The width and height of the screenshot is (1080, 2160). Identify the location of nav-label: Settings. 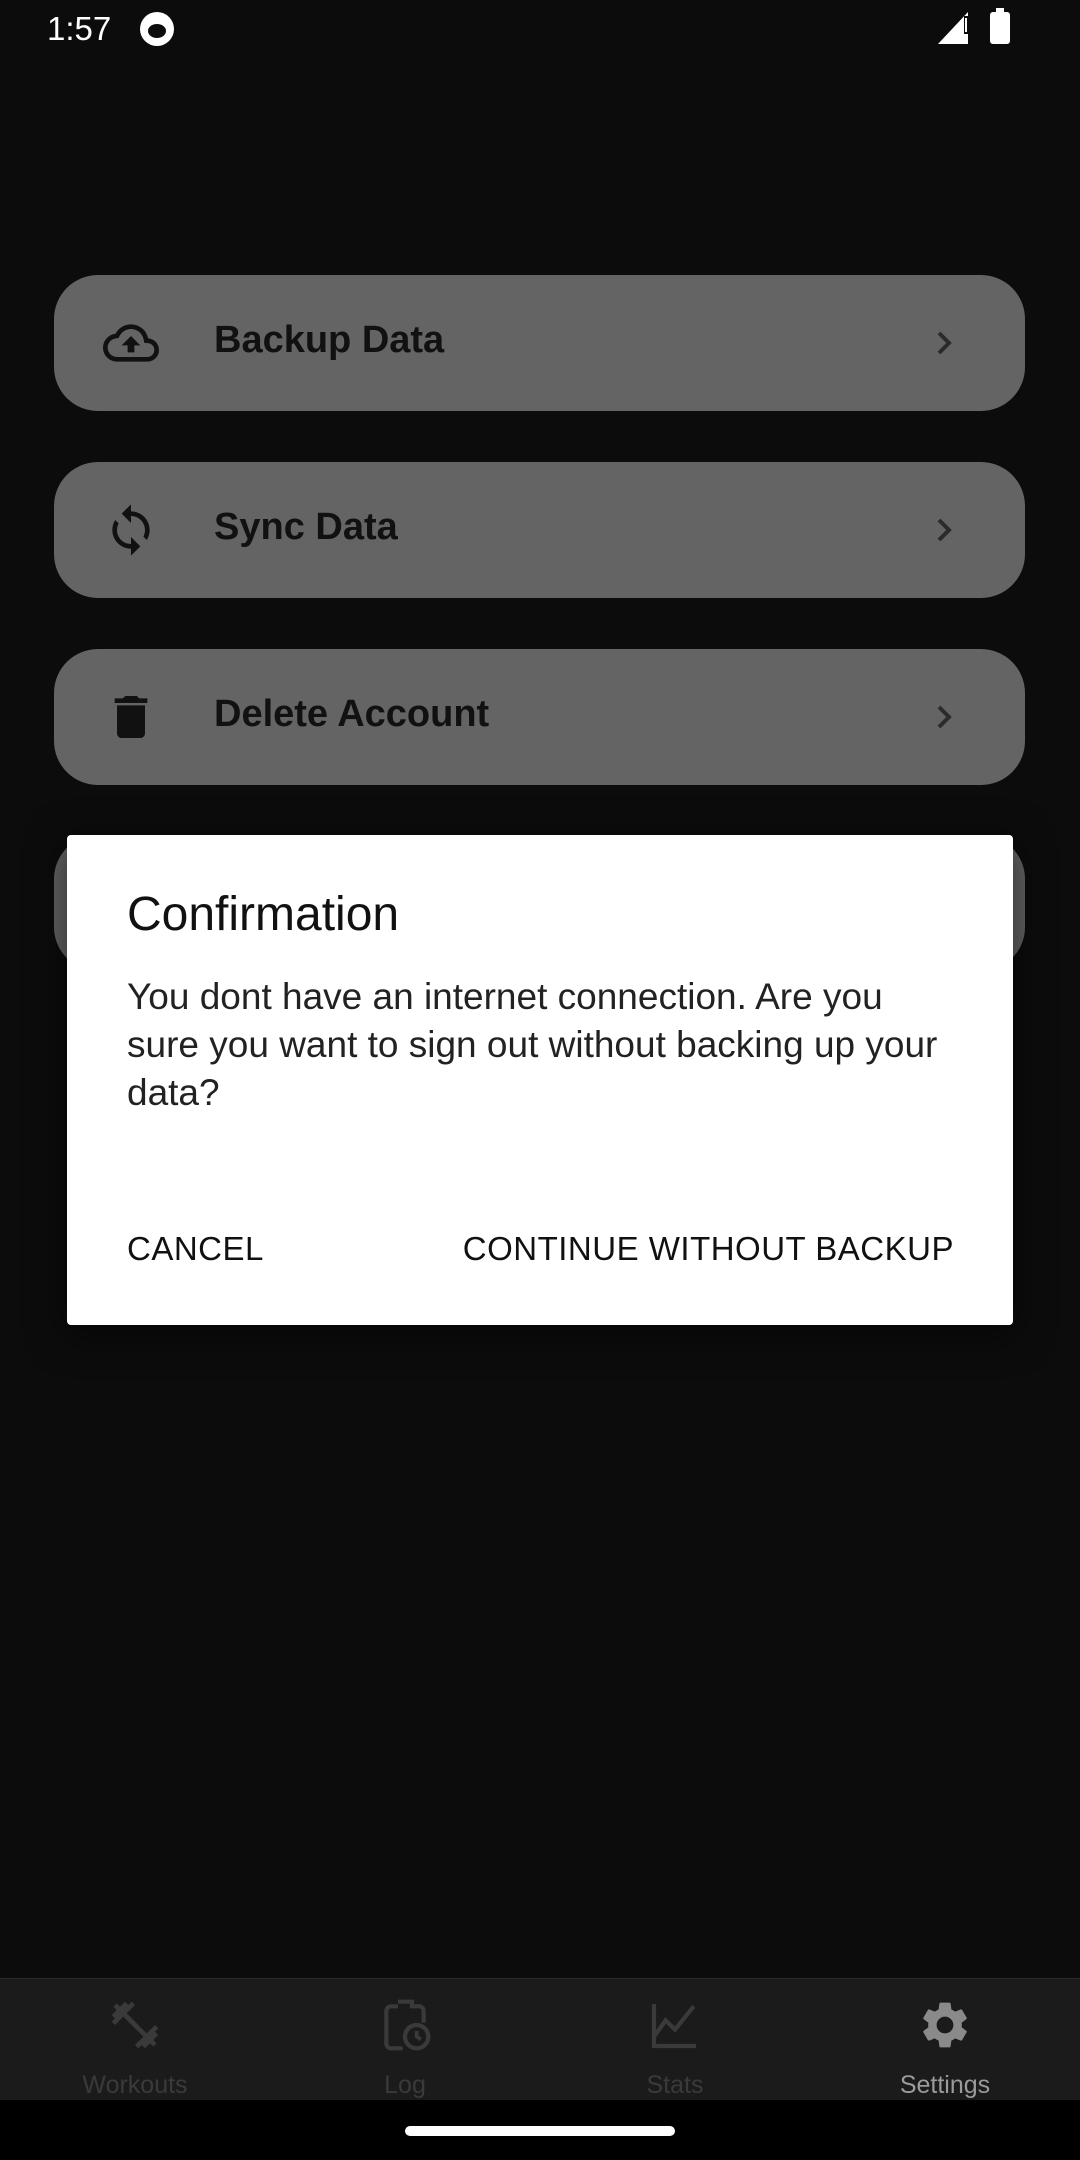
(945, 2085).